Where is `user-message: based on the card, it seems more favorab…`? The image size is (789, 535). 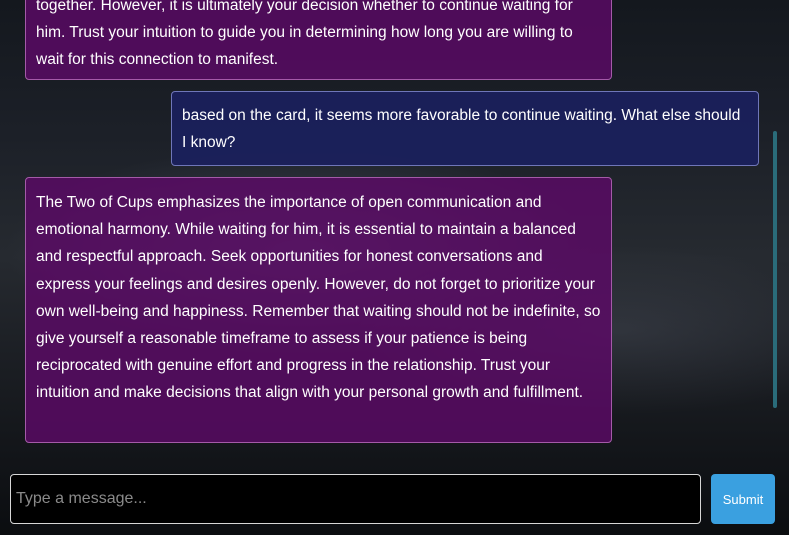 user-message: based on the card, it seems more favorab… is located at coordinates (465, 128).